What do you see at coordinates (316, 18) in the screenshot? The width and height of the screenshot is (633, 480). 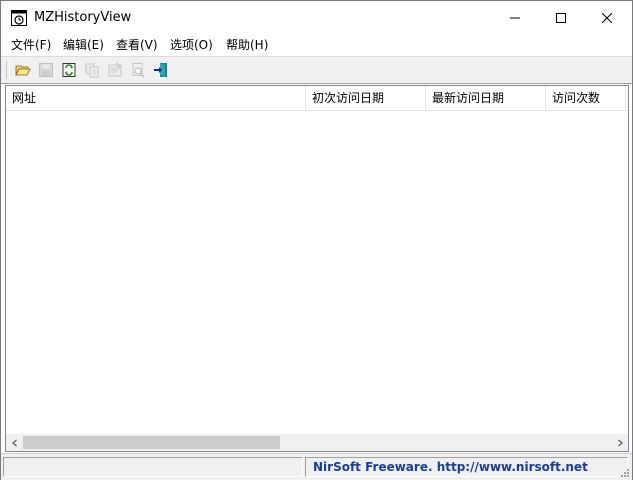 I see `title-bar: MZHistoryView` at bounding box center [316, 18].